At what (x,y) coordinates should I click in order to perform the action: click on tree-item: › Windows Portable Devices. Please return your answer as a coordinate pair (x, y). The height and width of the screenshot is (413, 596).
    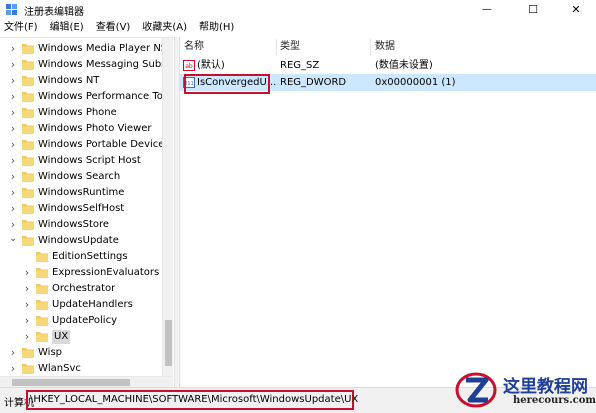
    Looking at the image, I should click on (85, 145).